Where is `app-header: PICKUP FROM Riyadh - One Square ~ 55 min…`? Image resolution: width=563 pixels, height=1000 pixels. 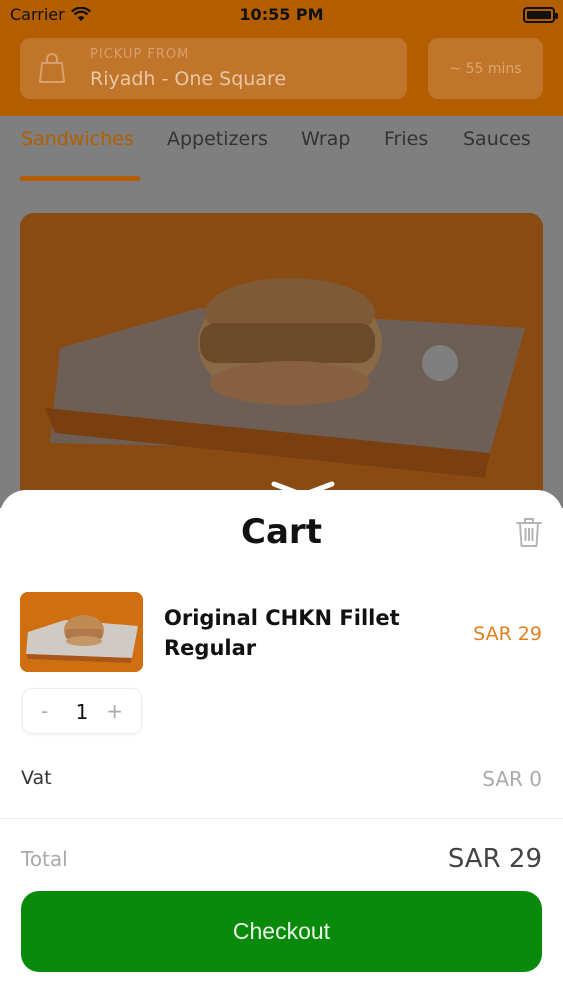 app-header: PICKUP FROM Riyadh - One Square ~ 55 min… is located at coordinates (281, 73).